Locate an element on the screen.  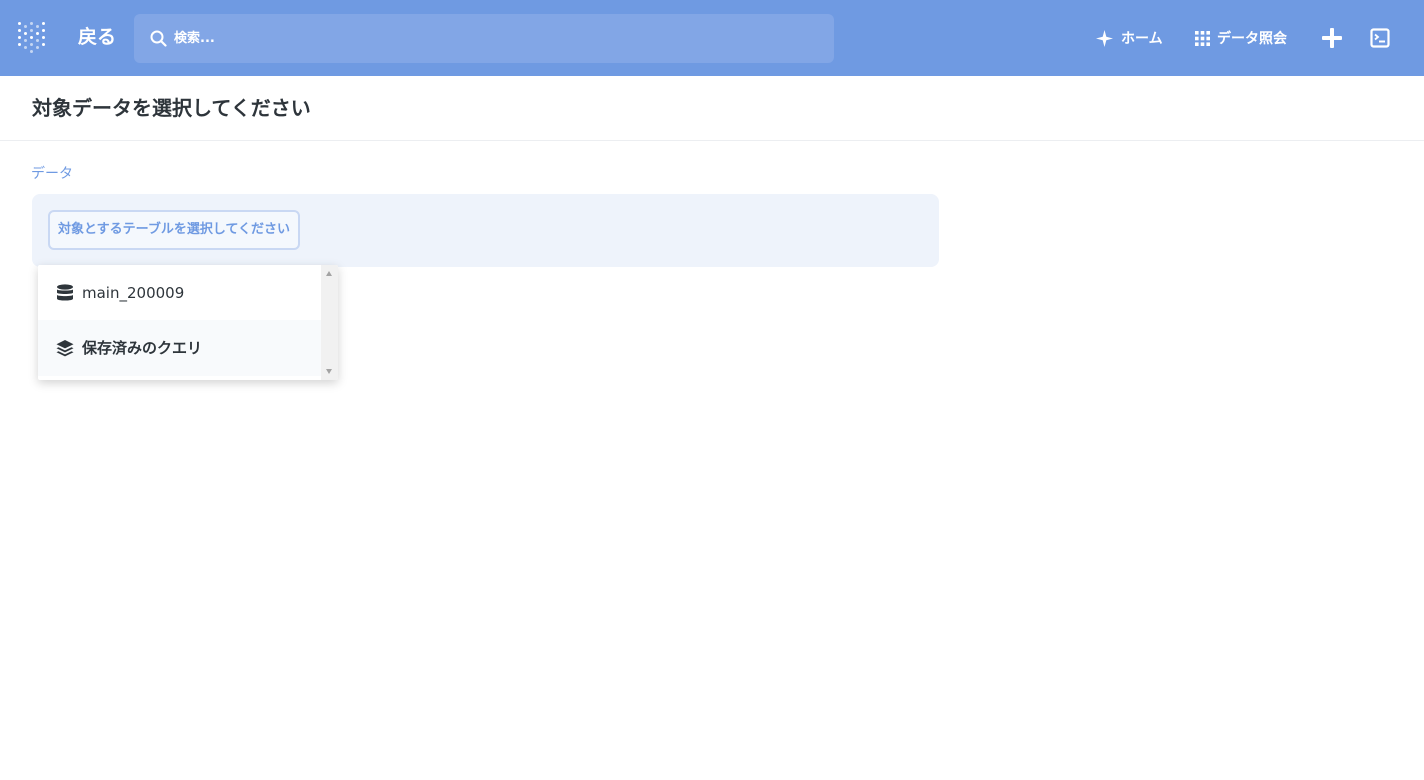
new-button is located at coordinates (1332, 38).